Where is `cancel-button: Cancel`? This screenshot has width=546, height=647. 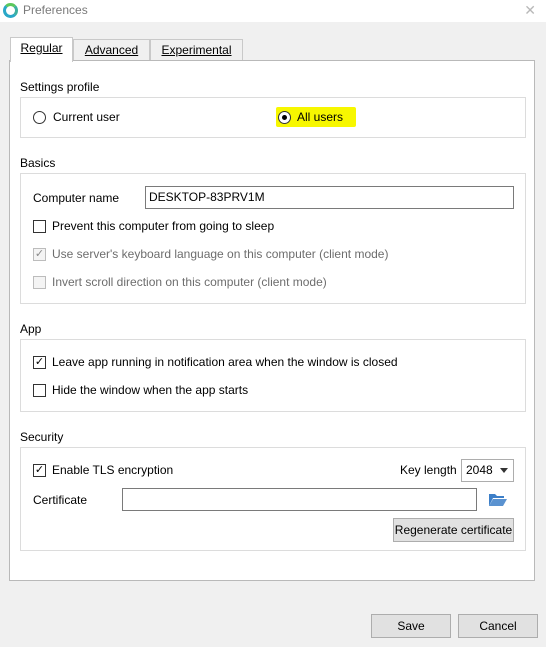
cancel-button: Cancel is located at coordinates (498, 626).